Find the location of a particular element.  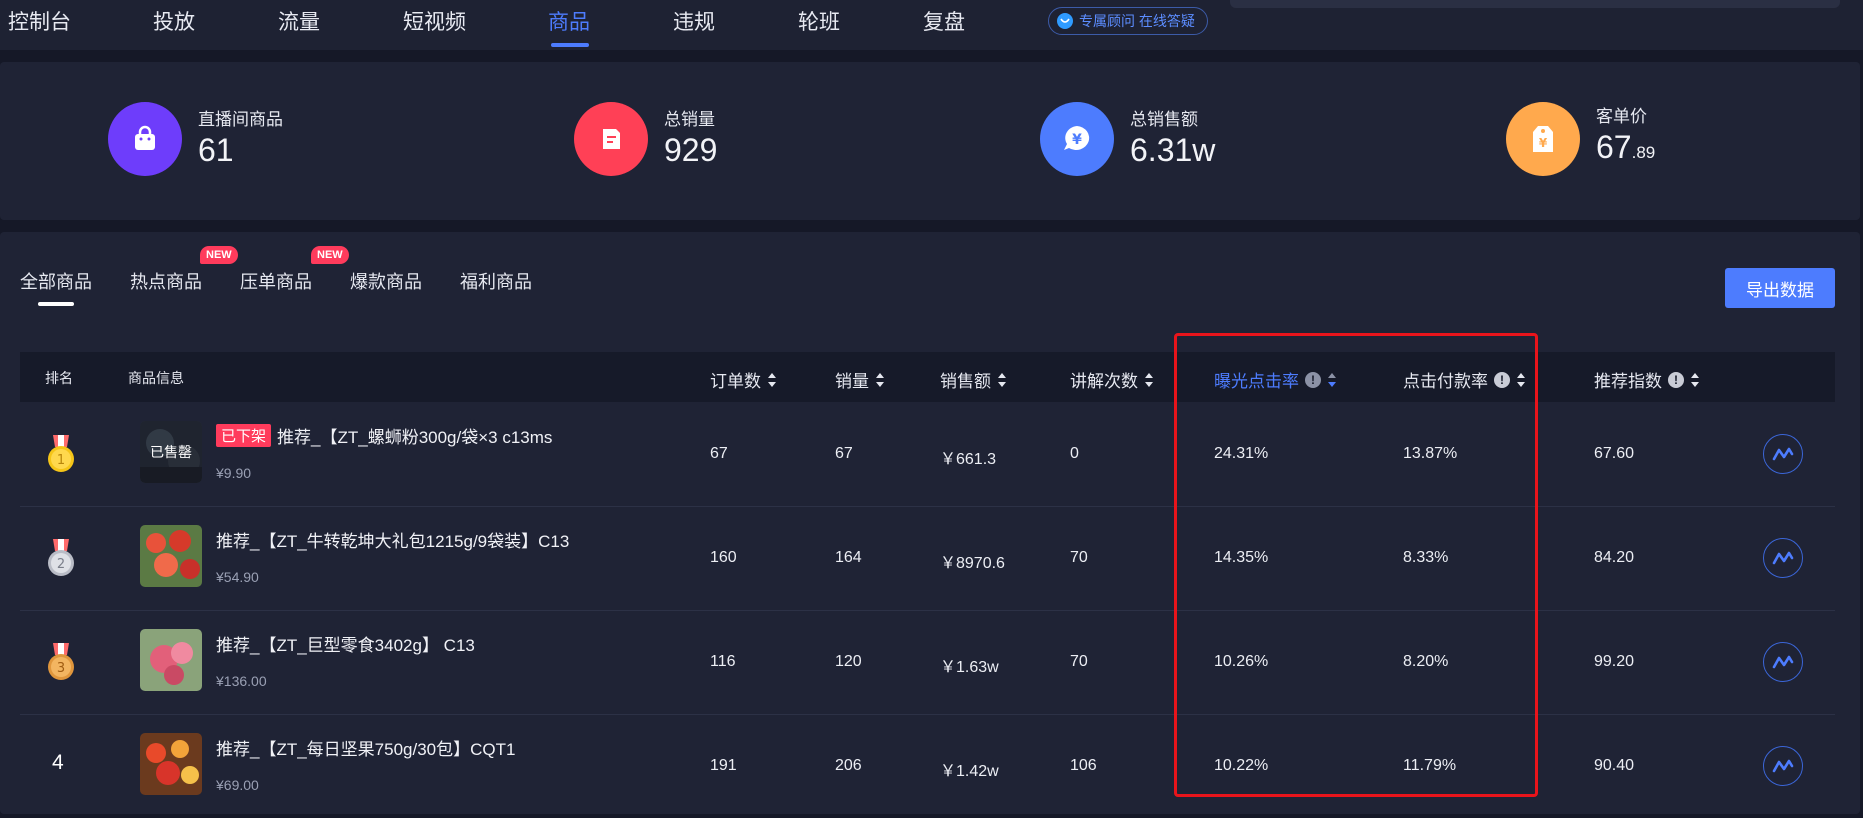

rank-number: 4 is located at coordinates (58, 762).